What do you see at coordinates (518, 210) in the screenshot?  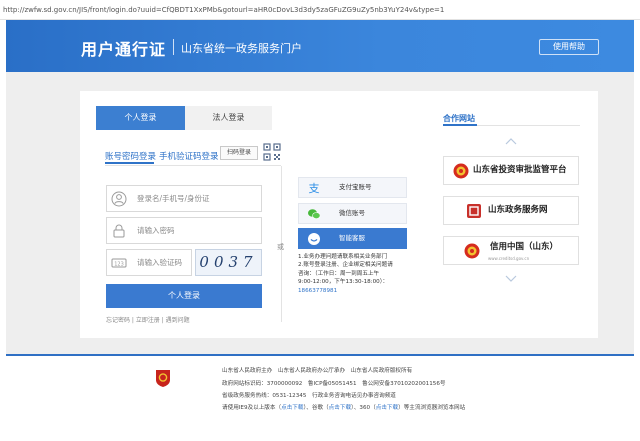 I see `partner-name: 山东政务服务网` at bounding box center [518, 210].